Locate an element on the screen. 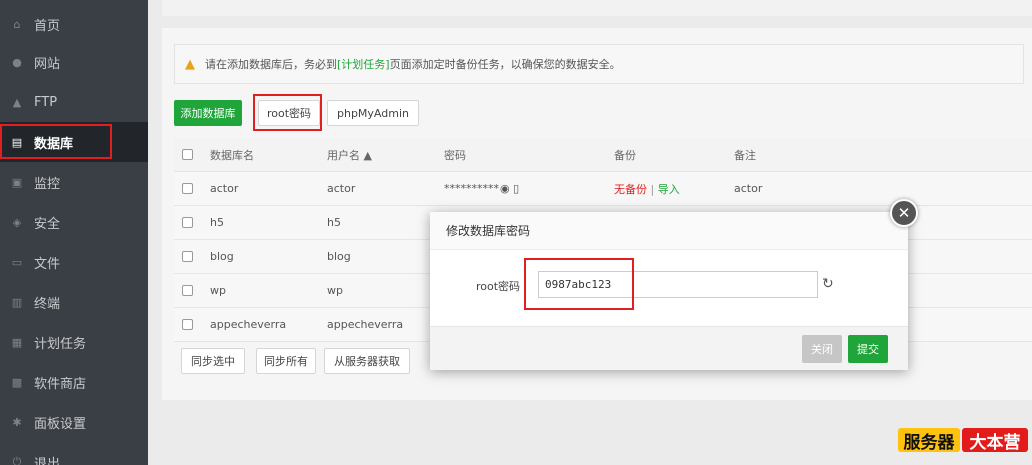  password-input-highlight is located at coordinates (579, 284).